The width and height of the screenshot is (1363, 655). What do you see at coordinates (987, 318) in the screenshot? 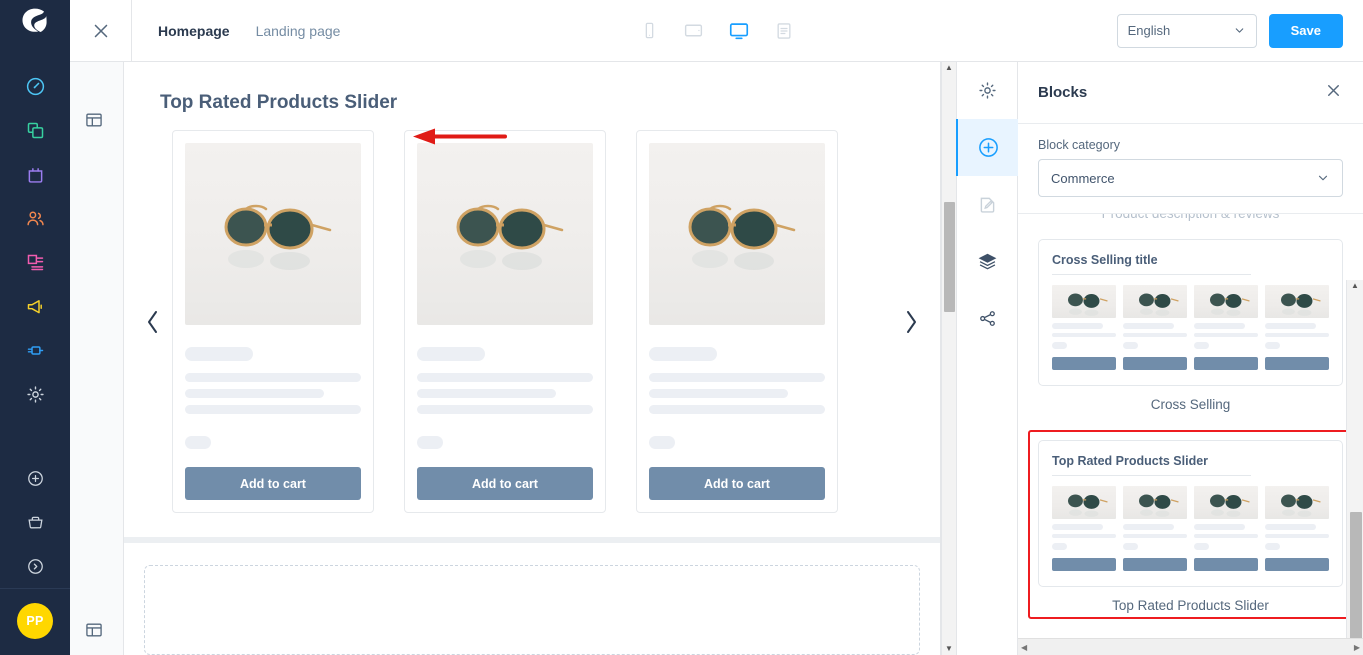
I see `rail-item-share` at bounding box center [987, 318].